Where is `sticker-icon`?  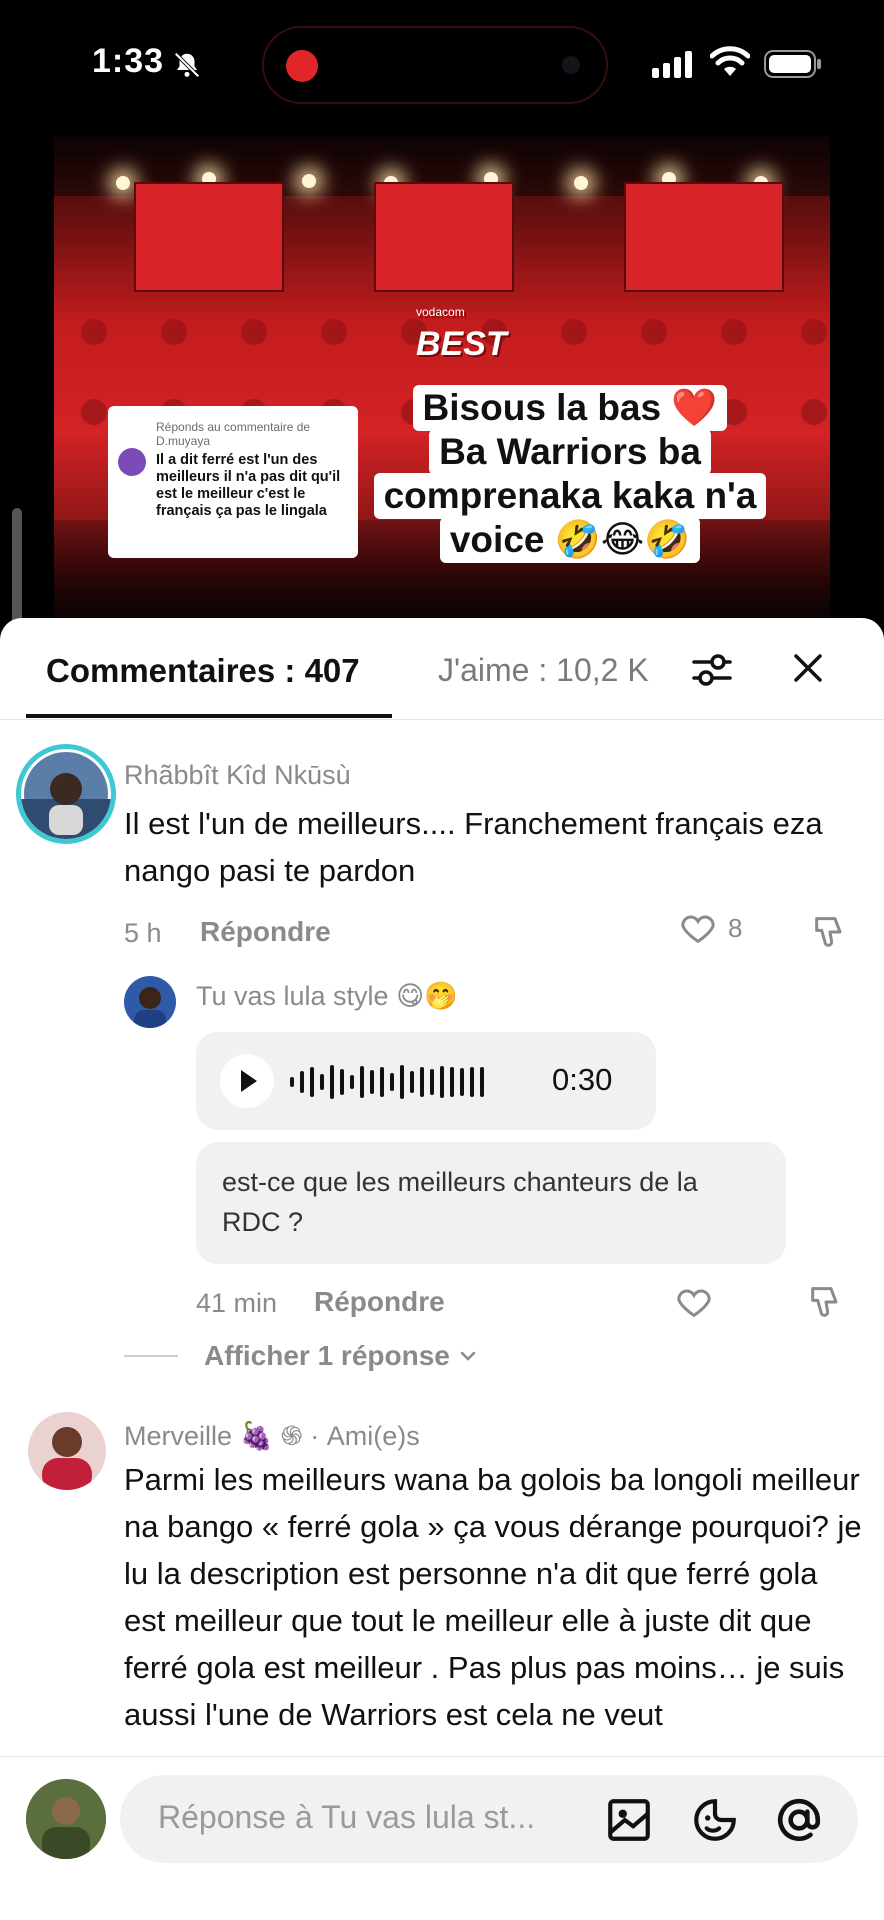 sticker-icon is located at coordinates (715, 1820).